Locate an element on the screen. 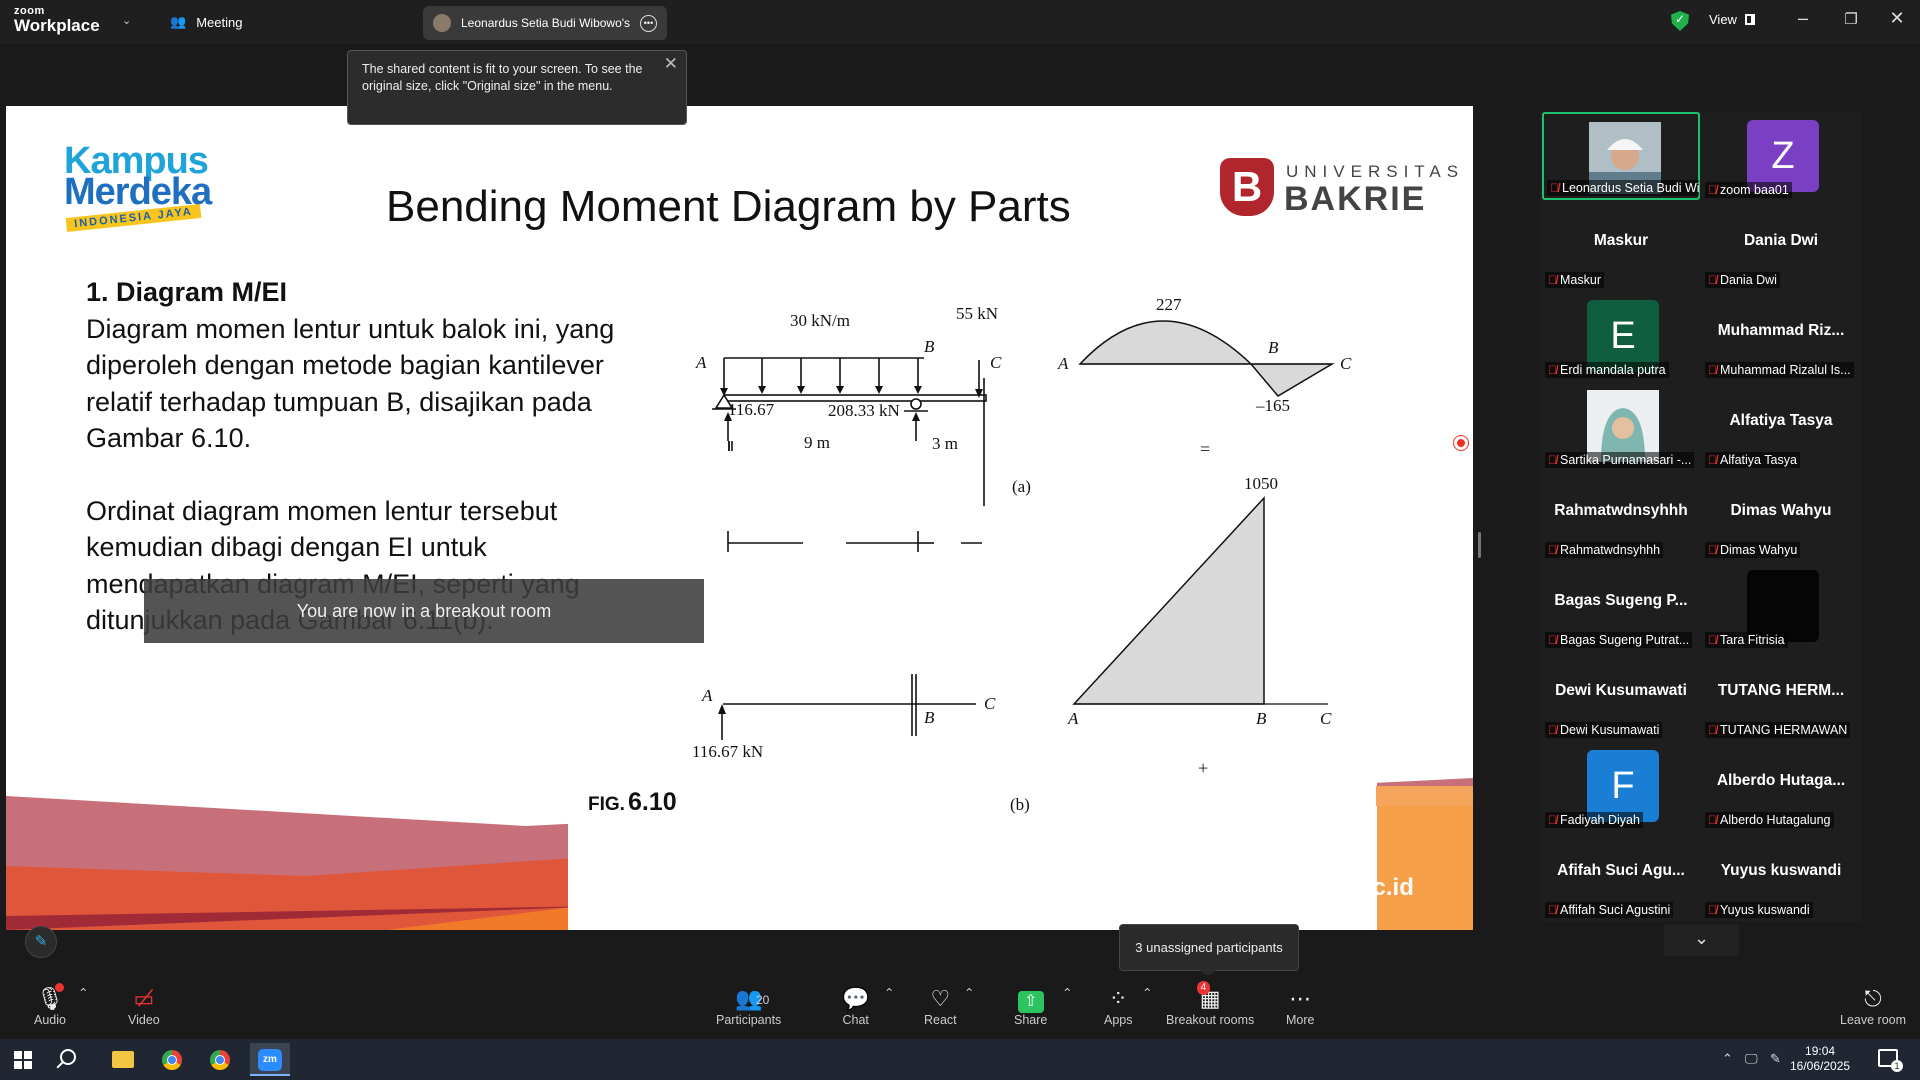 The image size is (1920, 1080). leave-room-button: ⎋ Leave room is located at coordinates (1873, 1006).